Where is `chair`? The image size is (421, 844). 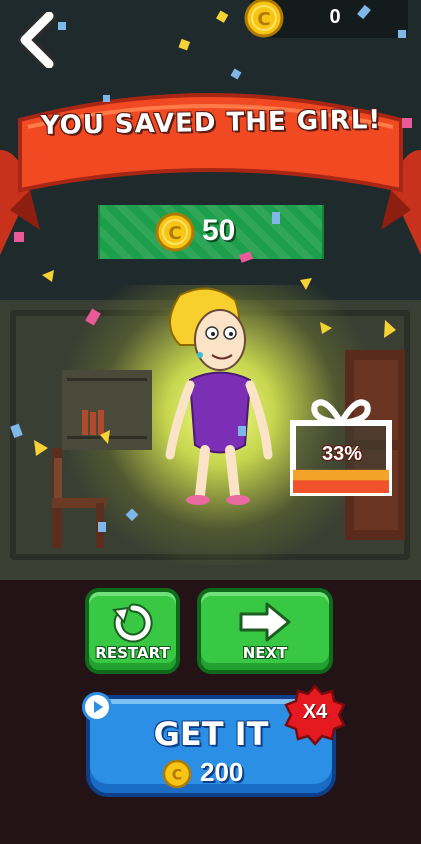
chair is located at coordinates (79, 498).